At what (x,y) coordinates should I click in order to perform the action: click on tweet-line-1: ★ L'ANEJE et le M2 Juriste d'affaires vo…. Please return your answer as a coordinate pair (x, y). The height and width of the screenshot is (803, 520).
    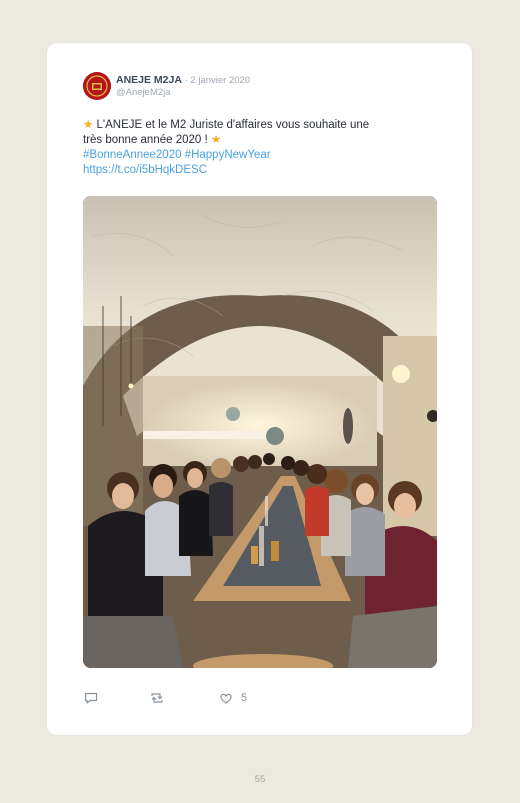
    Looking at the image, I should click on (263, 125).